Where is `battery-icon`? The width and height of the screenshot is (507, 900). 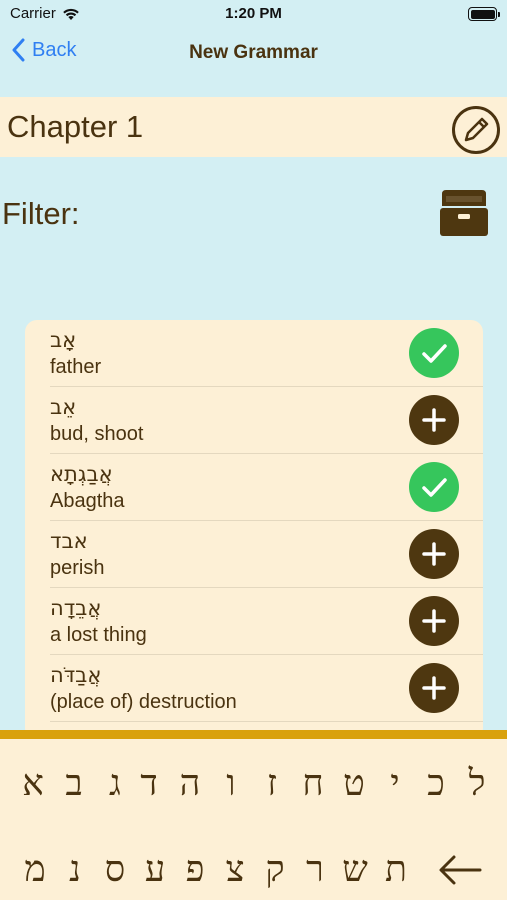 battery-icon is located at coordinates (484, 14).